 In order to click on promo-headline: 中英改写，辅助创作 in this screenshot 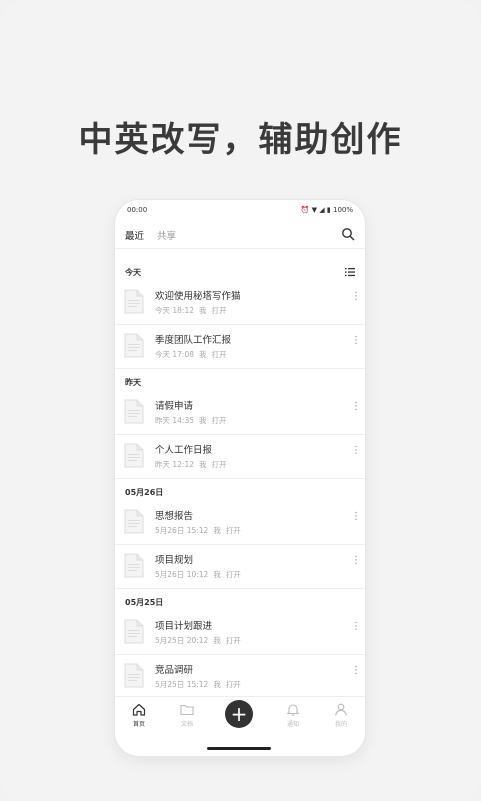, I will do `click(240, 140)`.